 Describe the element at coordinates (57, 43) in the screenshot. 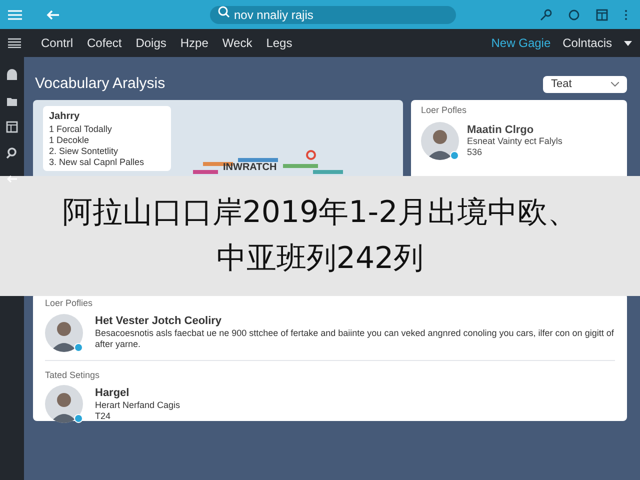

I see `nav-link: Contrl` at that location.